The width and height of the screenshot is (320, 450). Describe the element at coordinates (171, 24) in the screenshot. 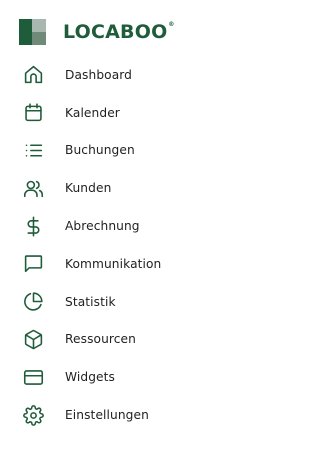

I see `registered-mark: ®` at that location.